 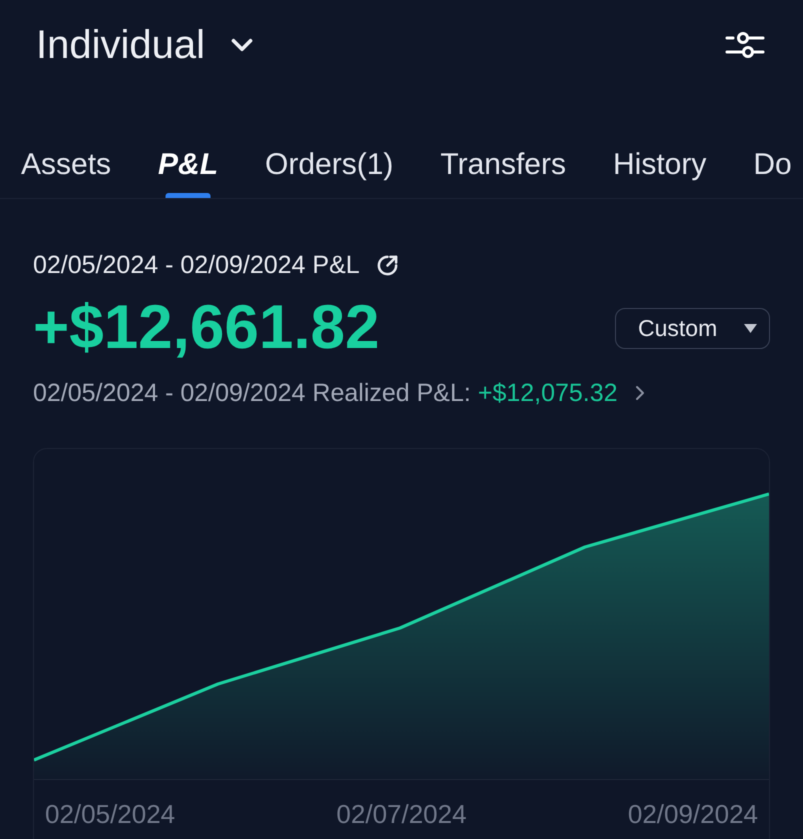 What do you see at coordinates (188, 195) in the screenshot?
I see `selected-tab-underline` at bounding box center [188, 195].